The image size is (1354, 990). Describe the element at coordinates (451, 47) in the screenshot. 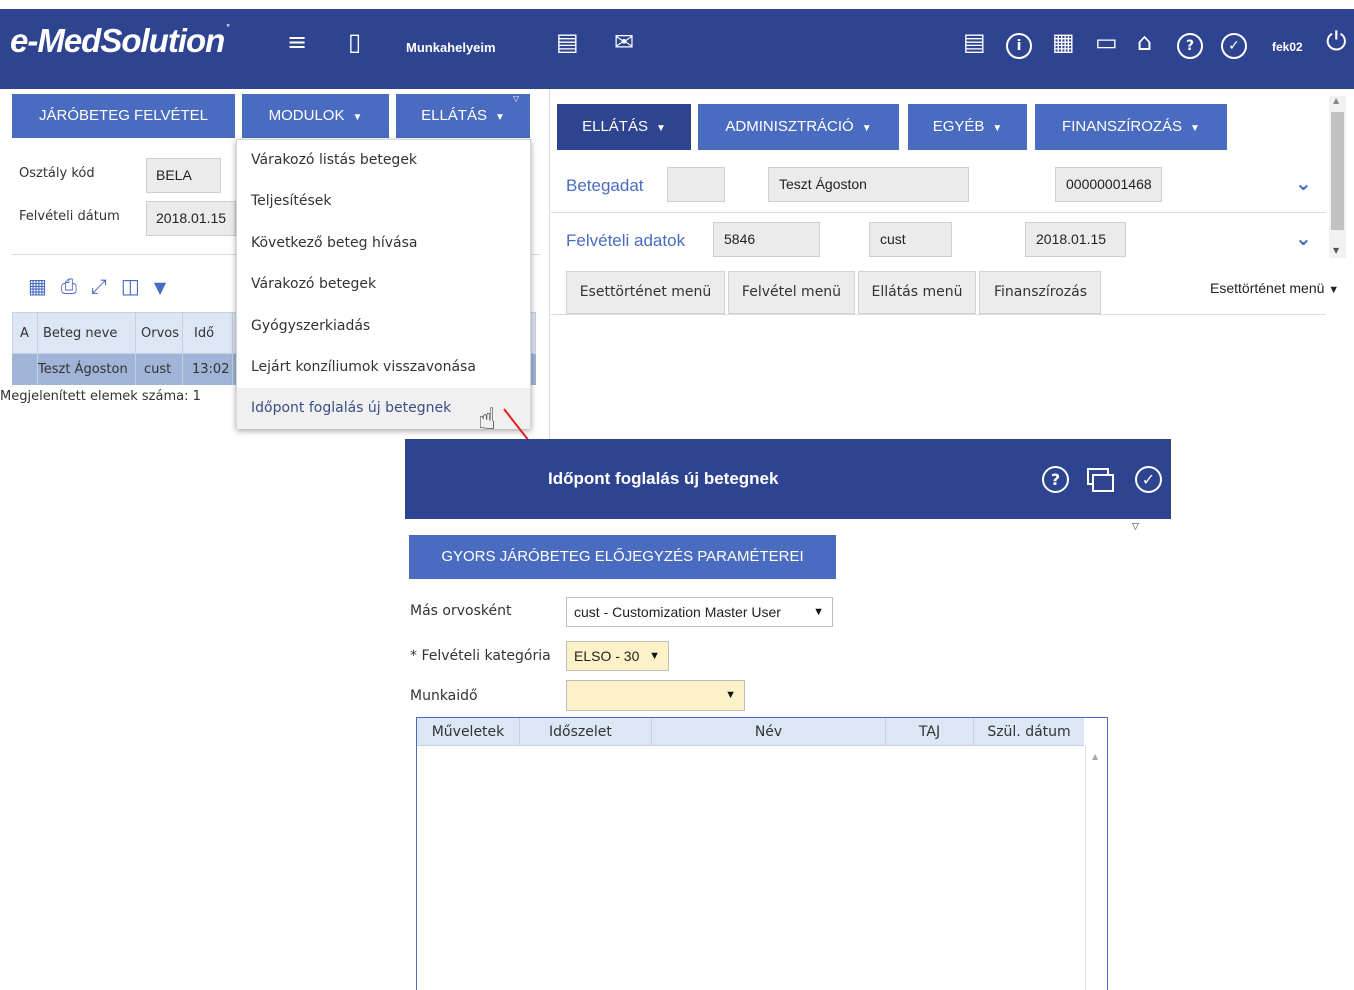

I see `workplaces-link: Munkahelyeim` at that location.